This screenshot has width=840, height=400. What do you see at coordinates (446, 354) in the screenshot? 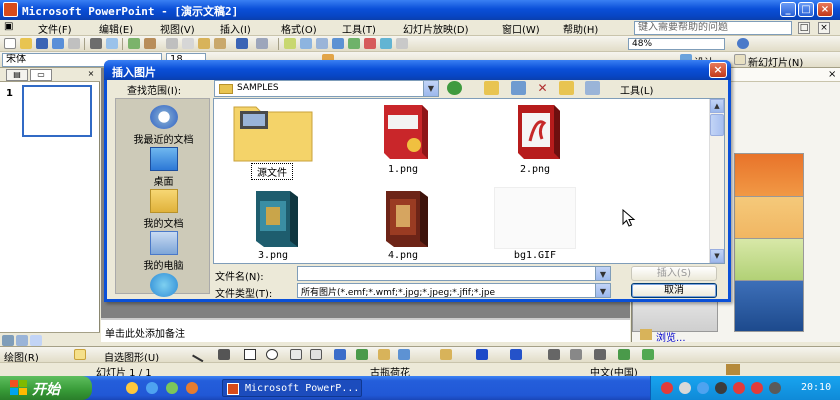
I see `fill-color-icon` at bounding box center [446, 354].